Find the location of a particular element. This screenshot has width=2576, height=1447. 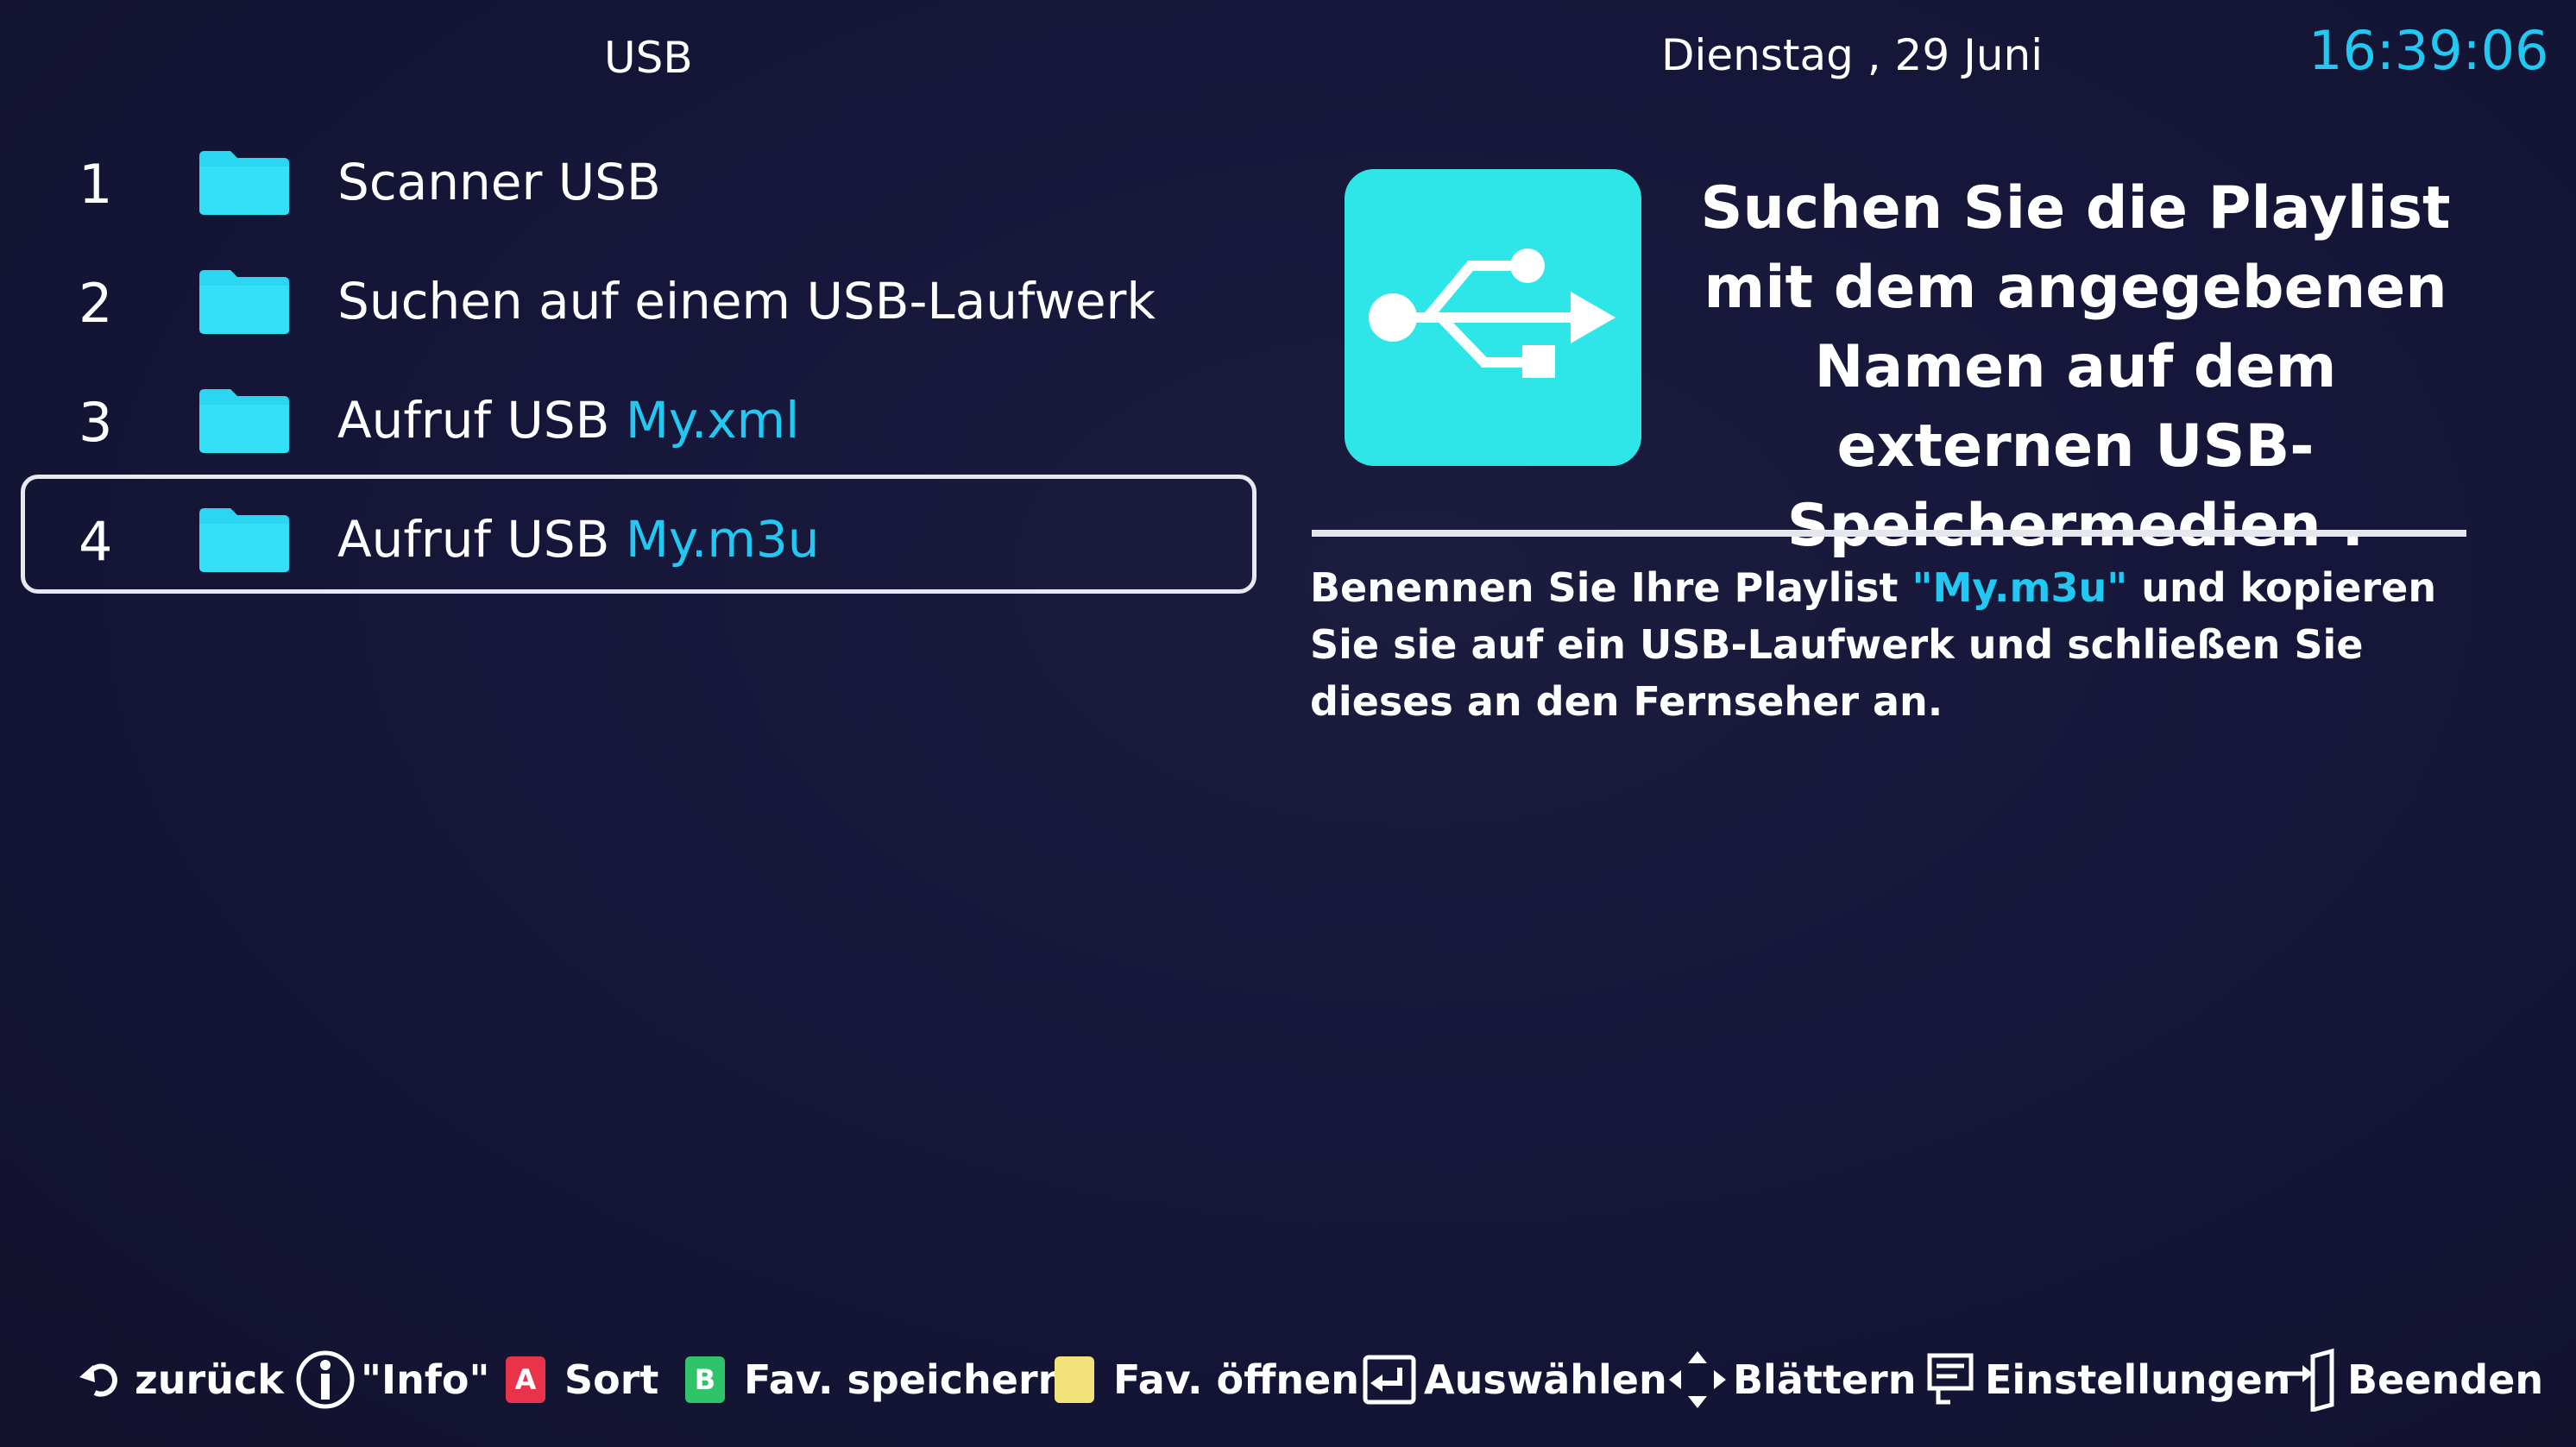

list-item-open-my-m3u: 4 Aufruf USB My.m3u is located at coordinates (639, 534).